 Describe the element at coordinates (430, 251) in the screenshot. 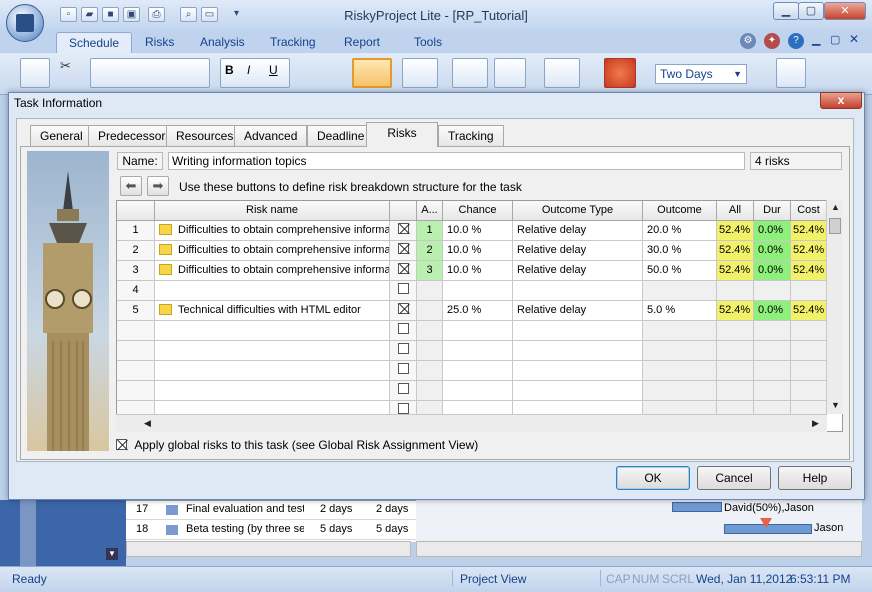

I see `risk-a-cell: 2` at that location.